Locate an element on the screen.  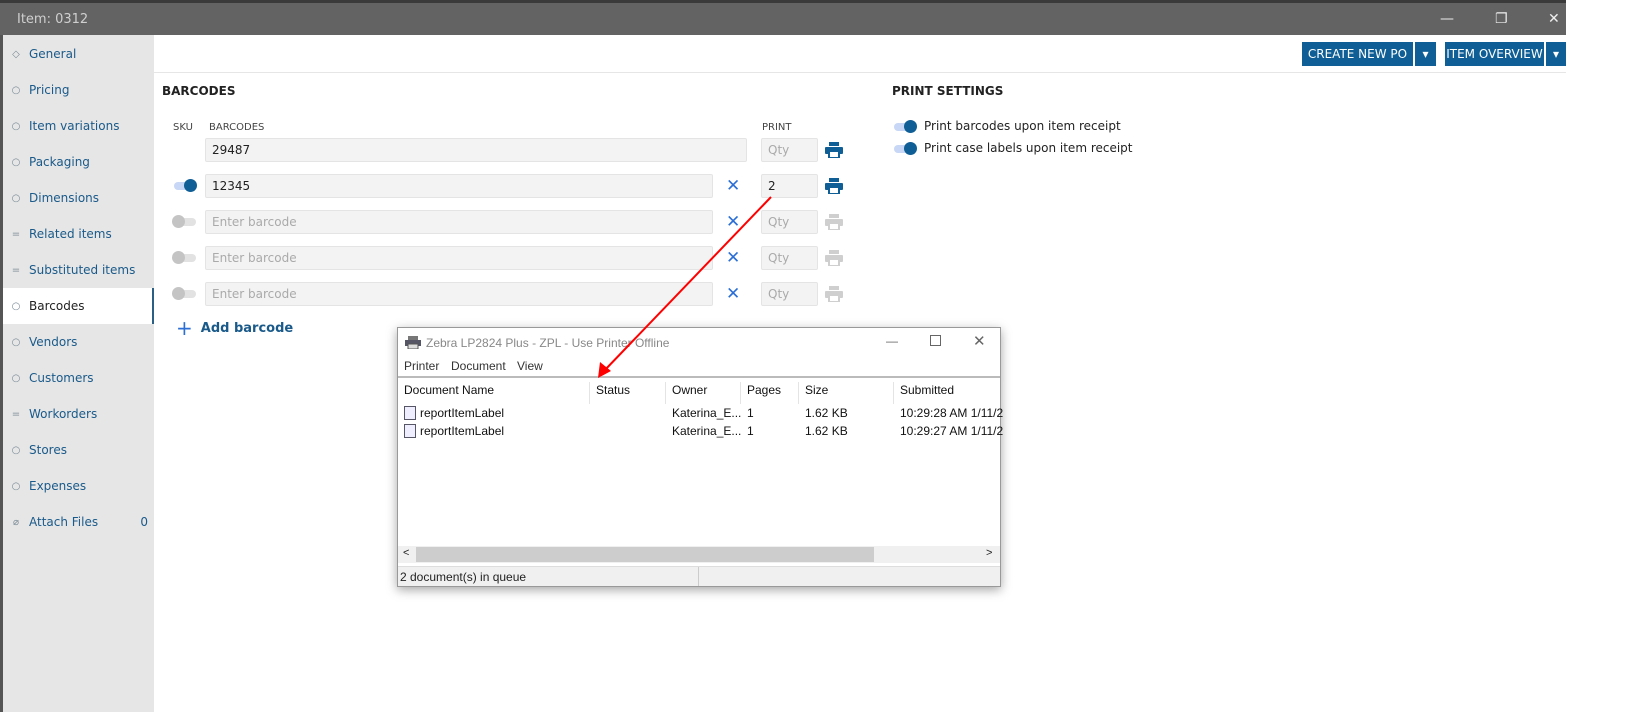
sidebar-item-label: Customers is located at coordinates (61, 378).